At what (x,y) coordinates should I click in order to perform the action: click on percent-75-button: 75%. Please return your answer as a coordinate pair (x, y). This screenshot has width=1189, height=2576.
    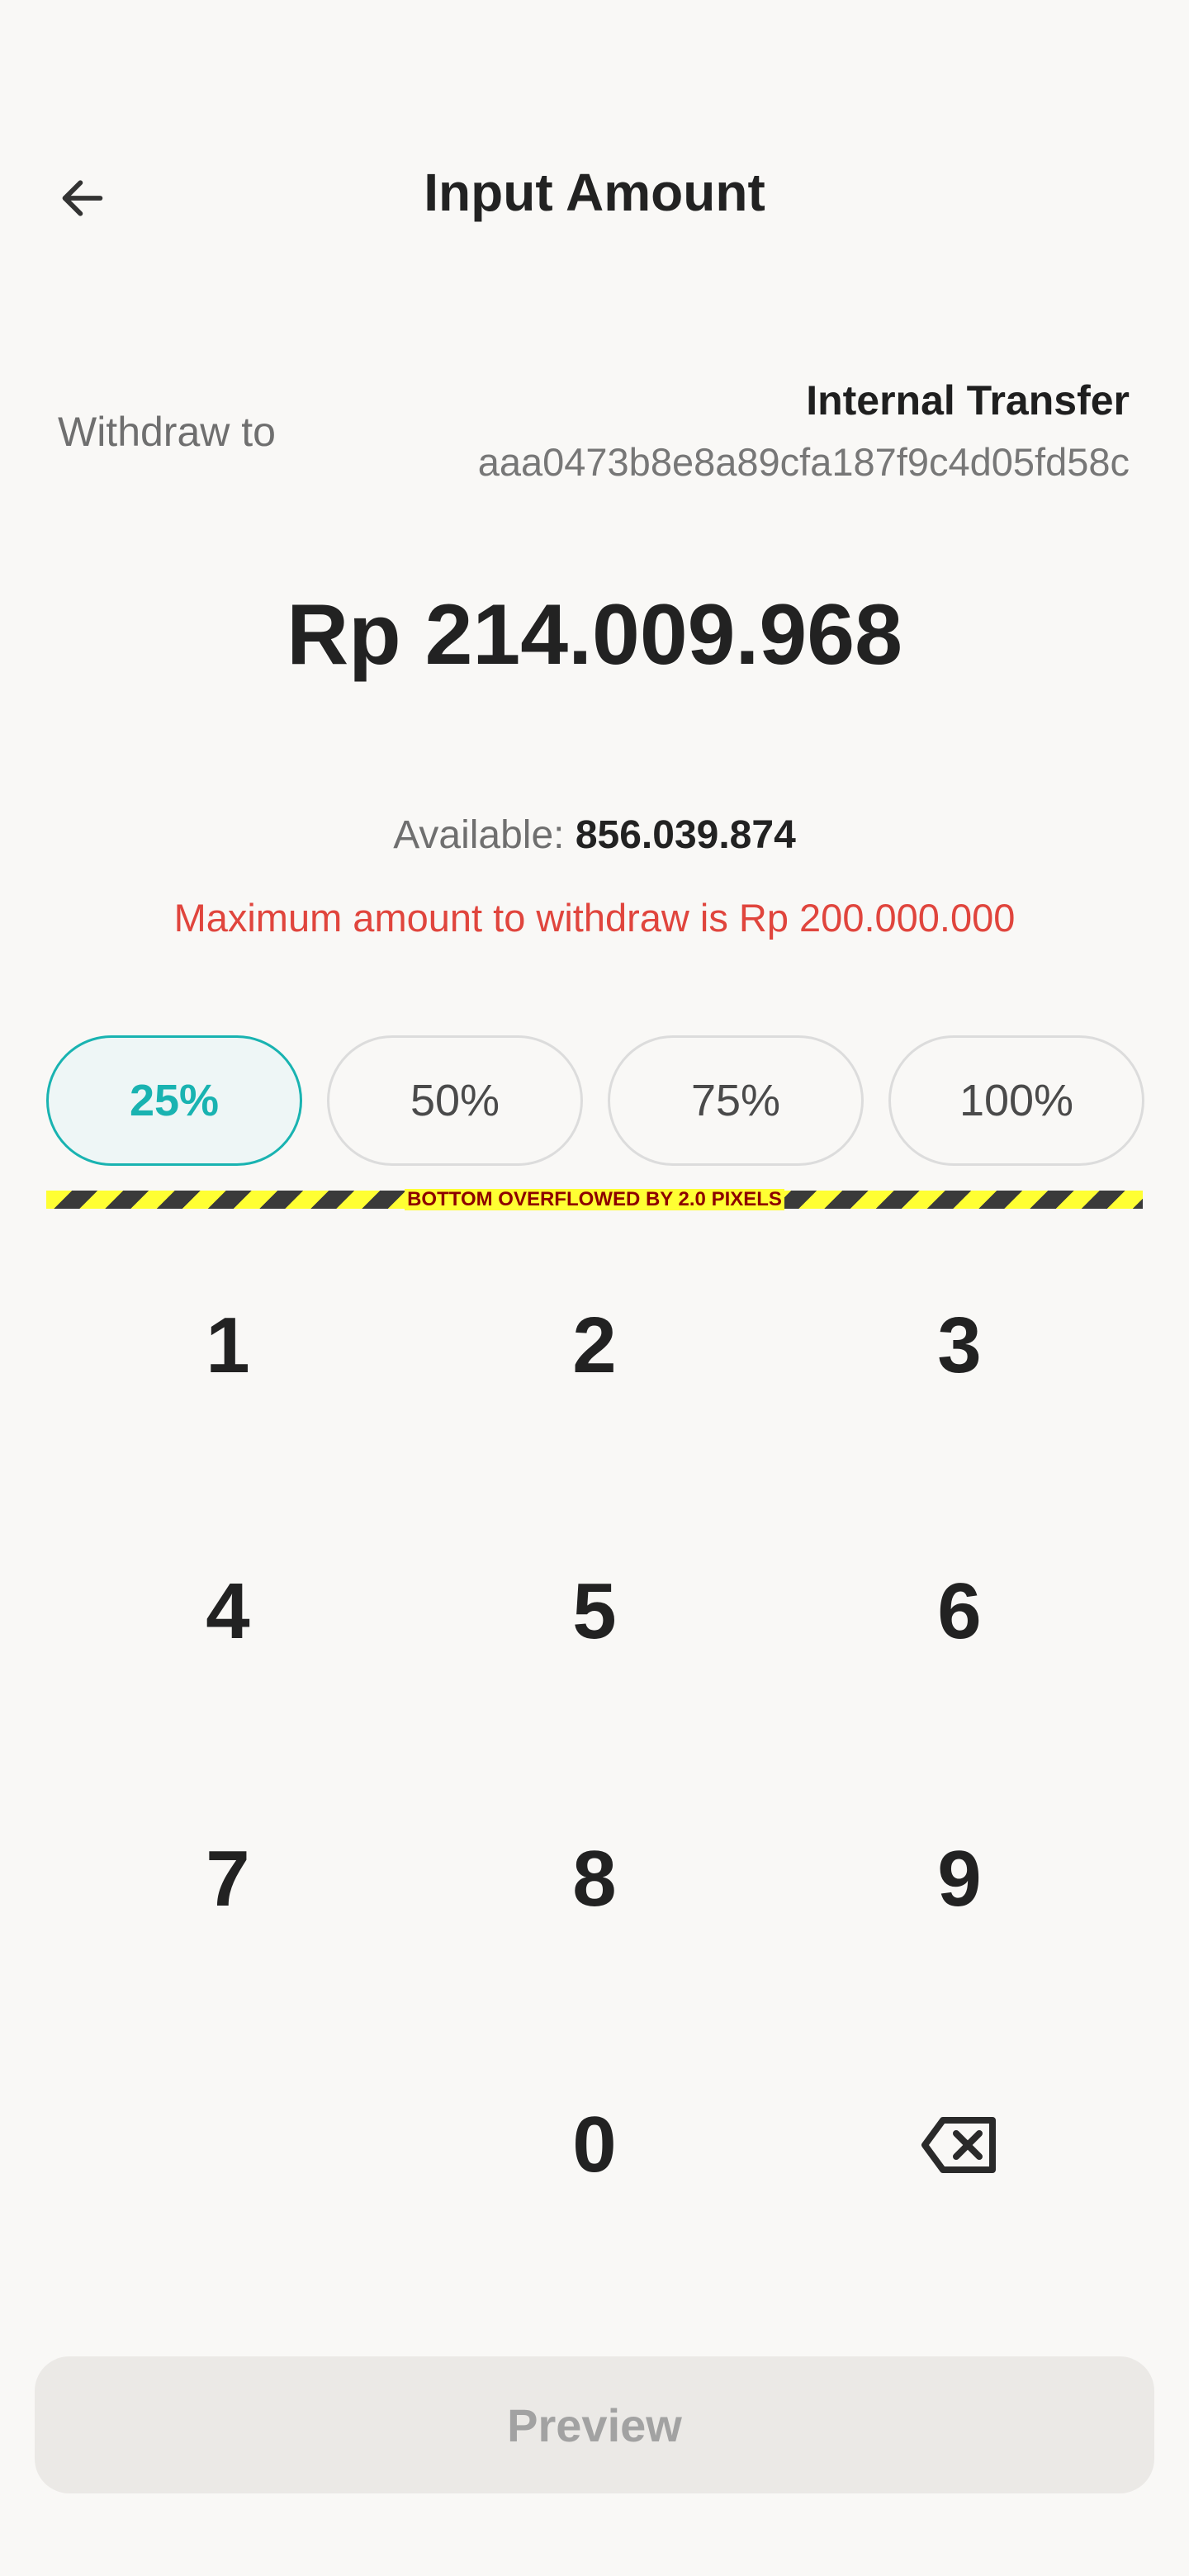
    Looking at the image, I should click on (736, 1100).